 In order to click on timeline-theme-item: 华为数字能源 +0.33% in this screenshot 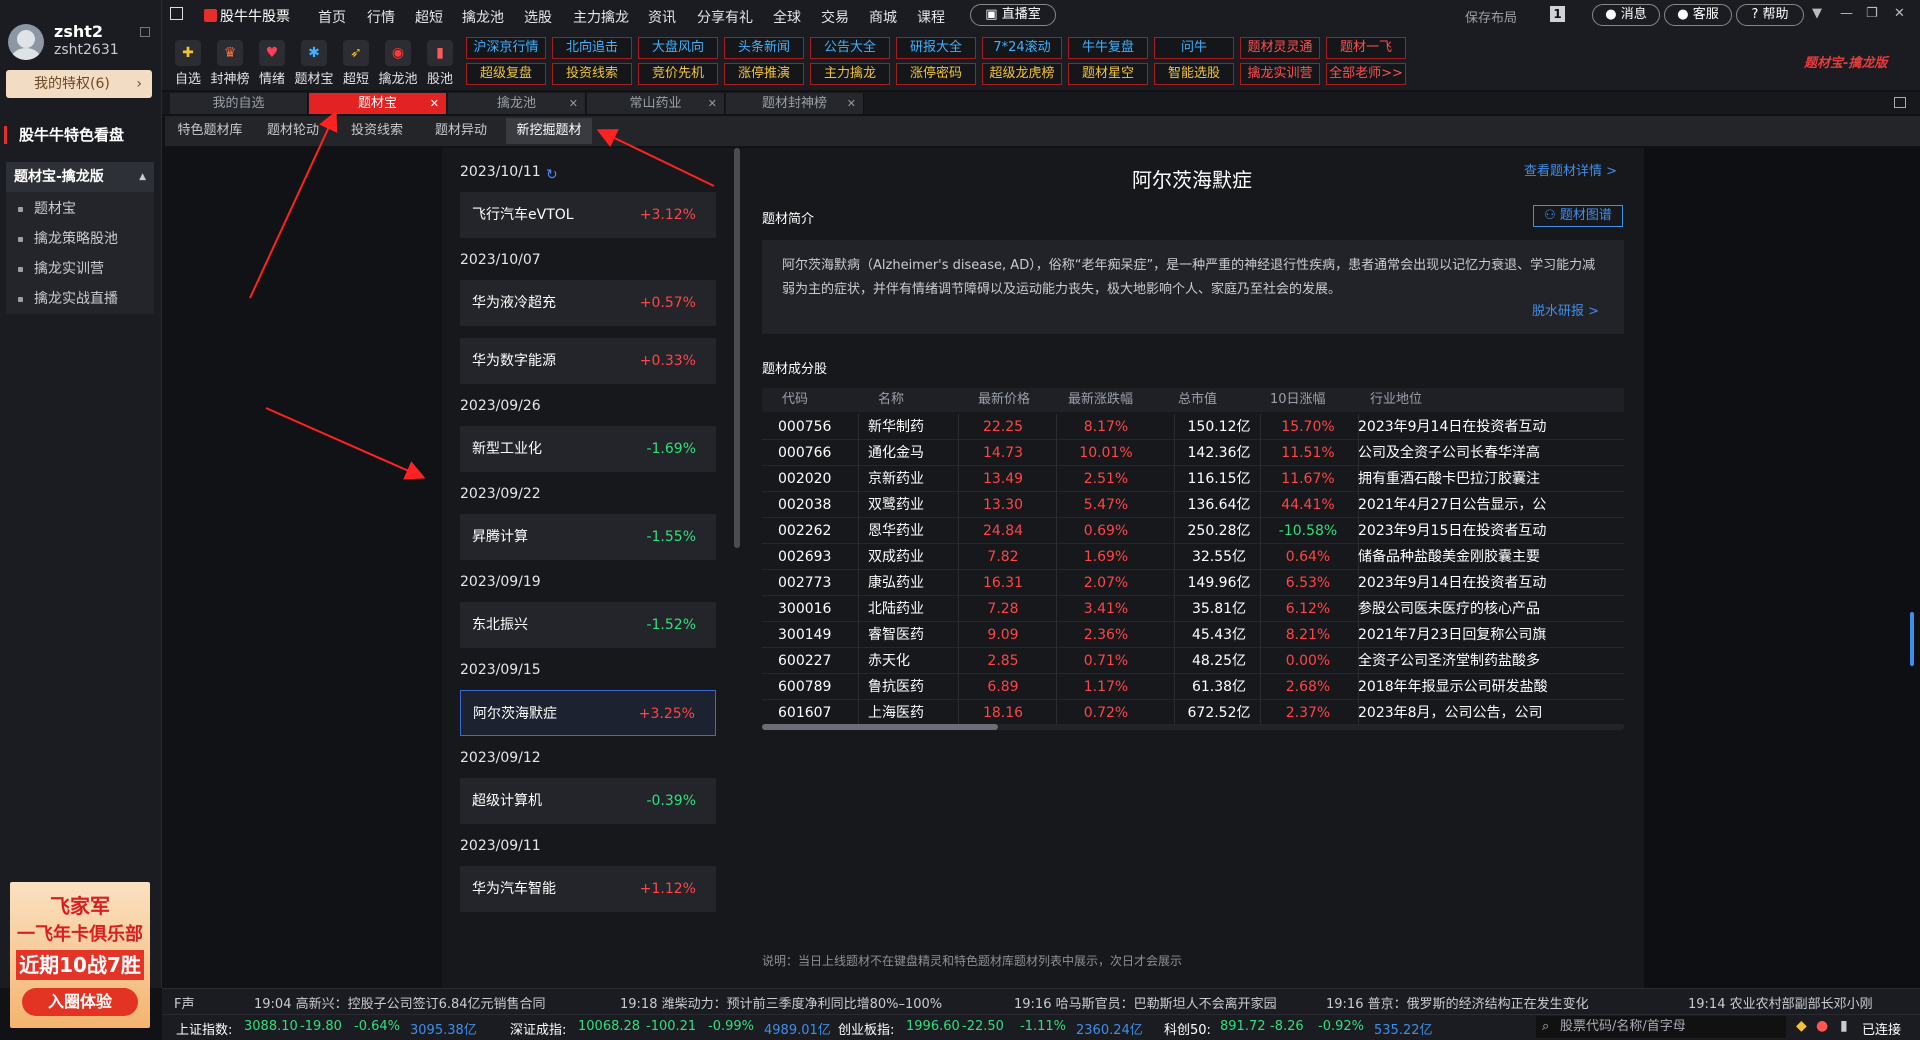, I will do `click(588, 361)`.